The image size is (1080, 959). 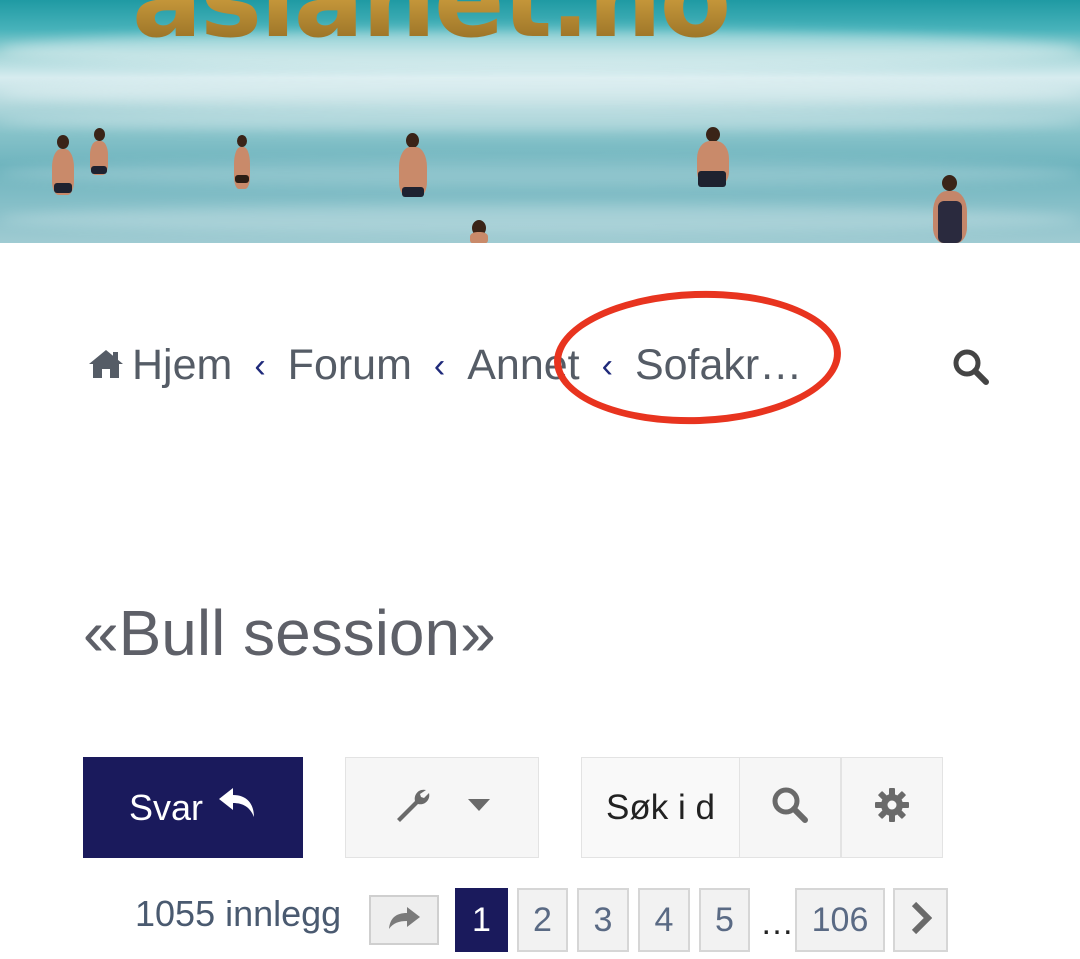 What do you see at coordinates (697, 357) in the screenshot?
I see `red-highlight-circle` at bounding box center [697, 357].